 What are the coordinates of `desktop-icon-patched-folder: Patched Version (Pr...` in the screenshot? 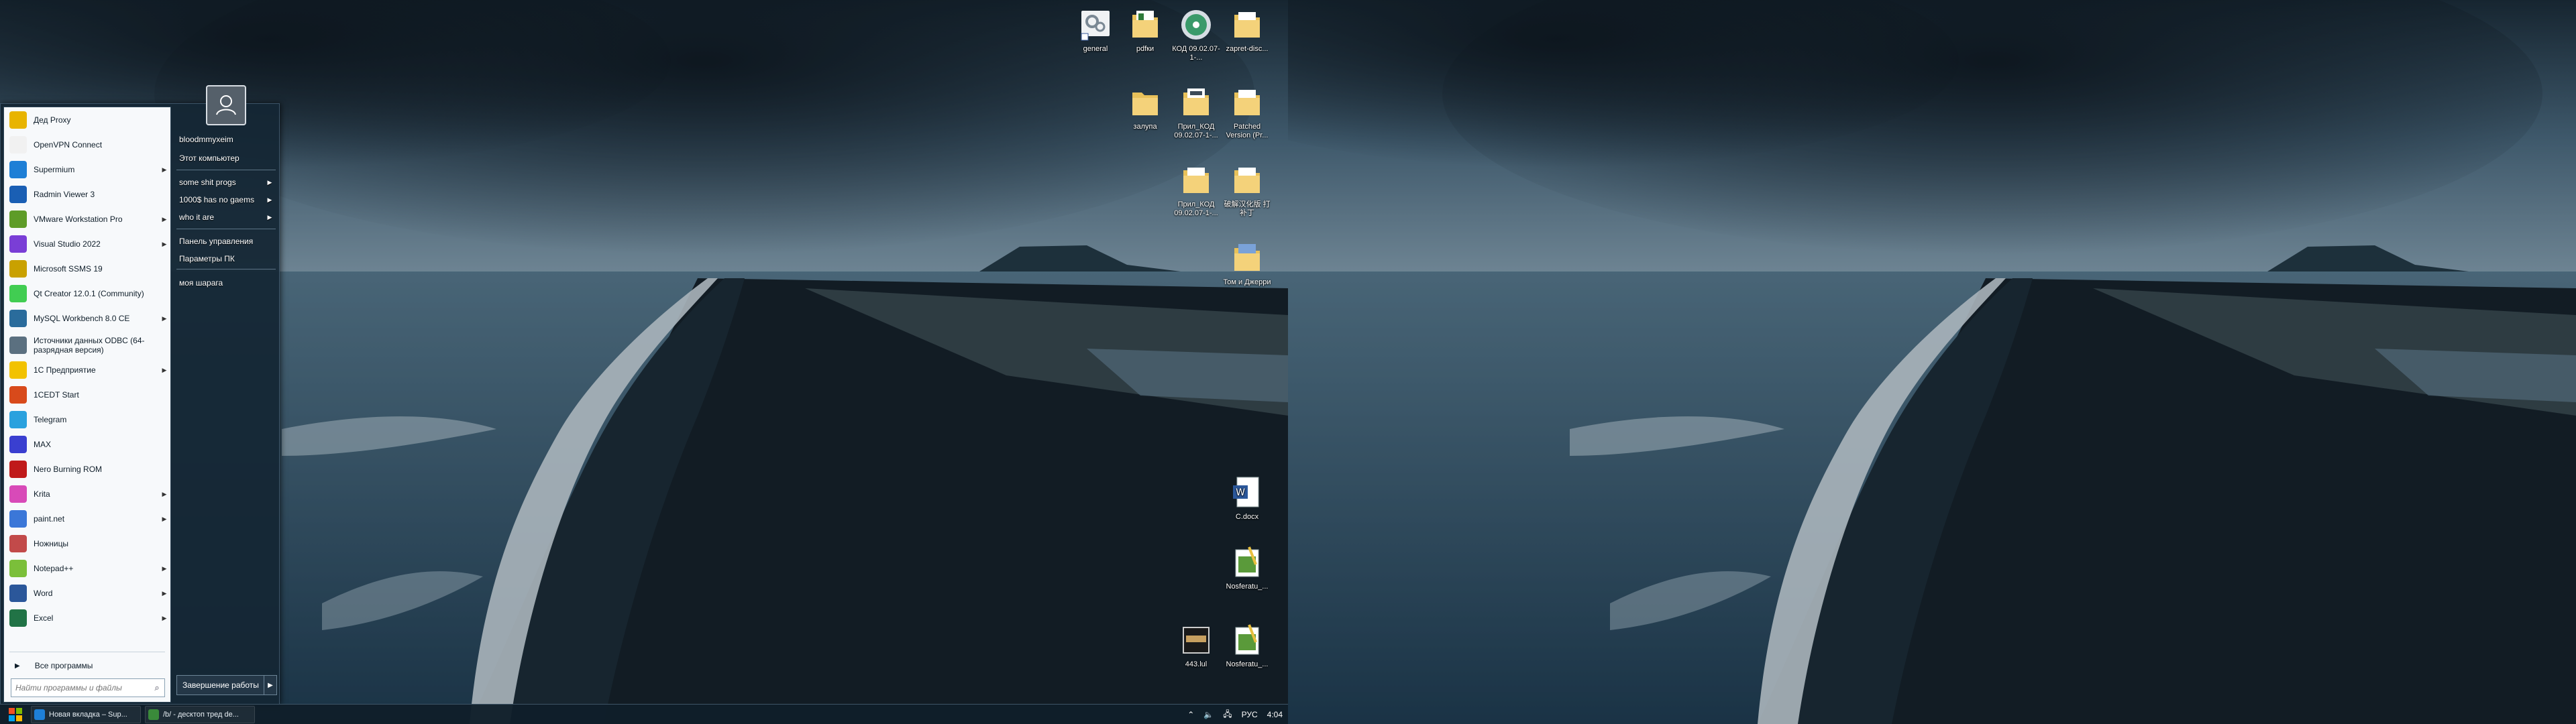 It's located at (1247, 112).